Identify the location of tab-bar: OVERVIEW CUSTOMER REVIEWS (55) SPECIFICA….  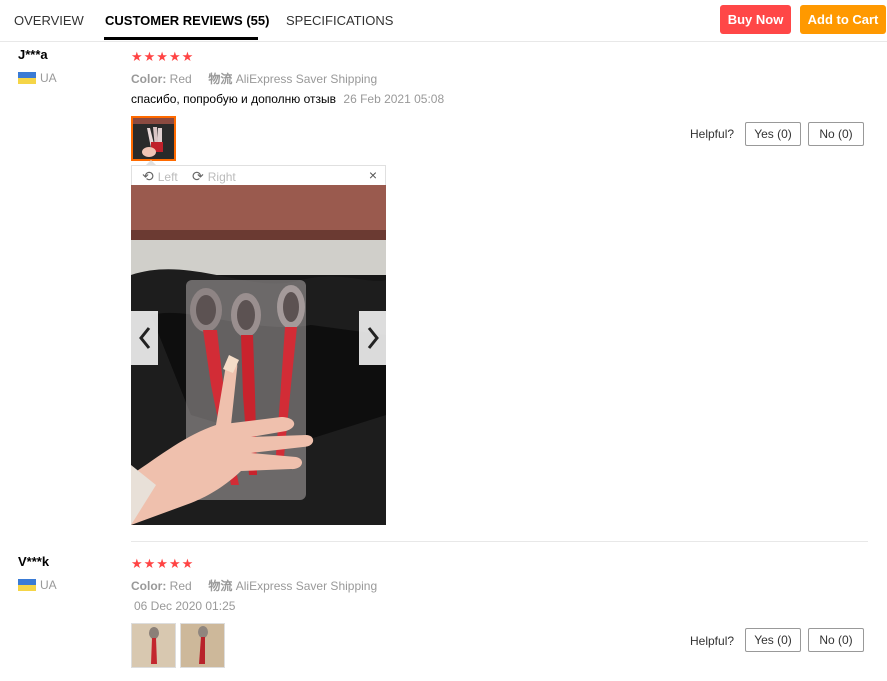
(443, 21).